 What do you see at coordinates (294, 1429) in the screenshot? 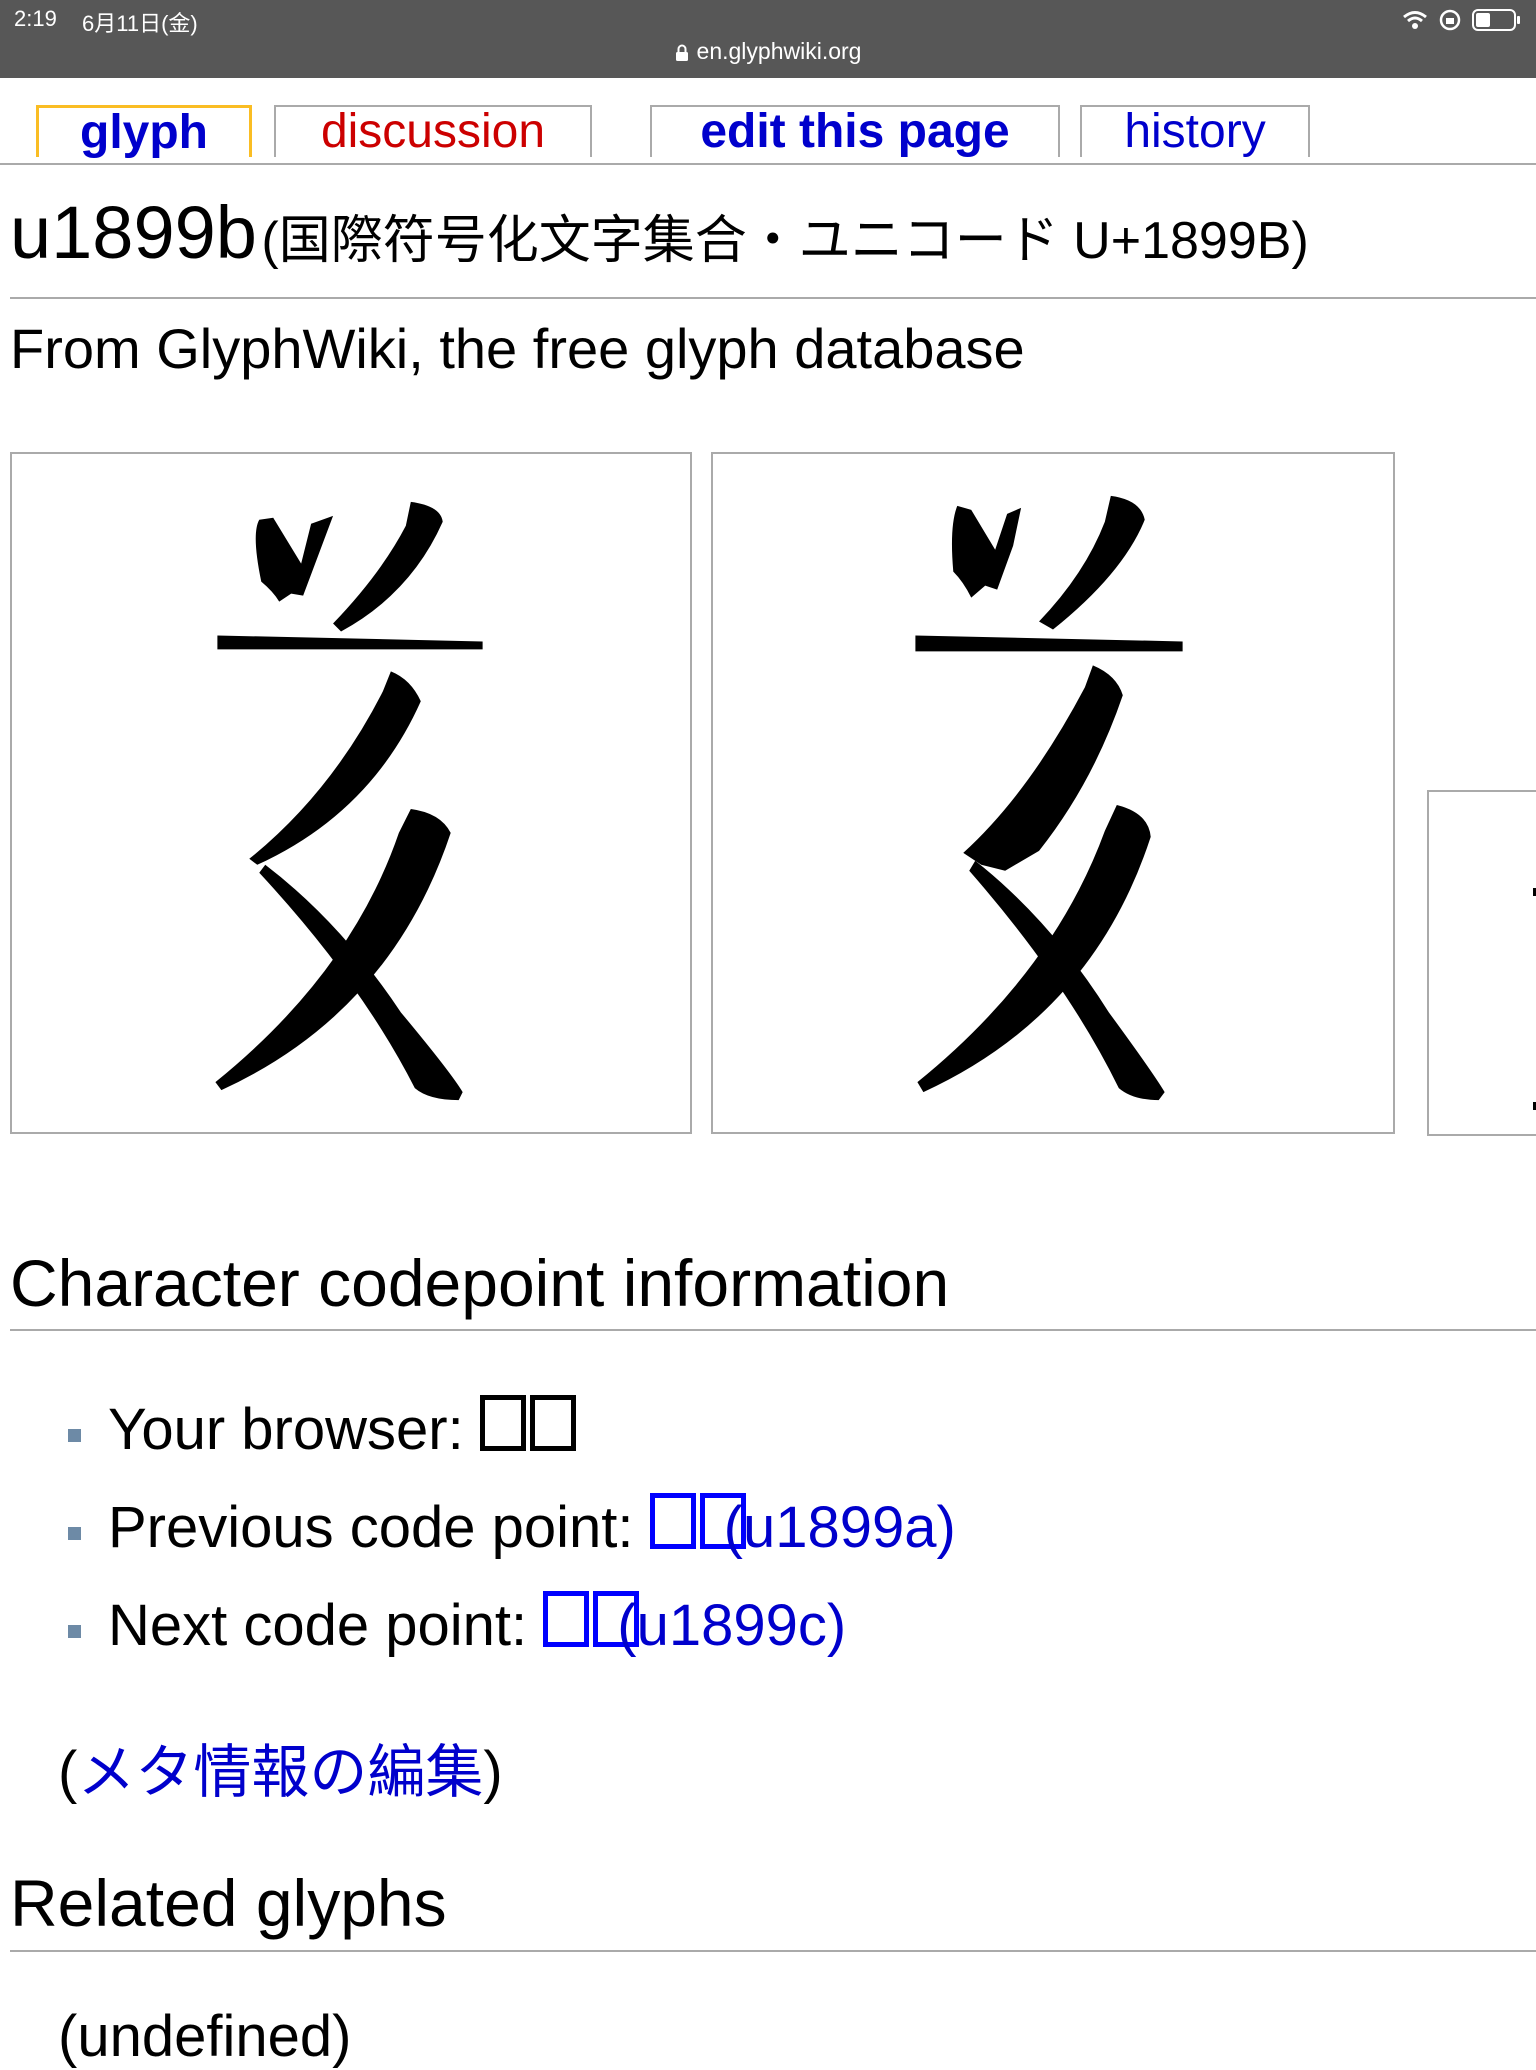
I see `browser-label: Your browser:` at bounding box center [294, 1429].